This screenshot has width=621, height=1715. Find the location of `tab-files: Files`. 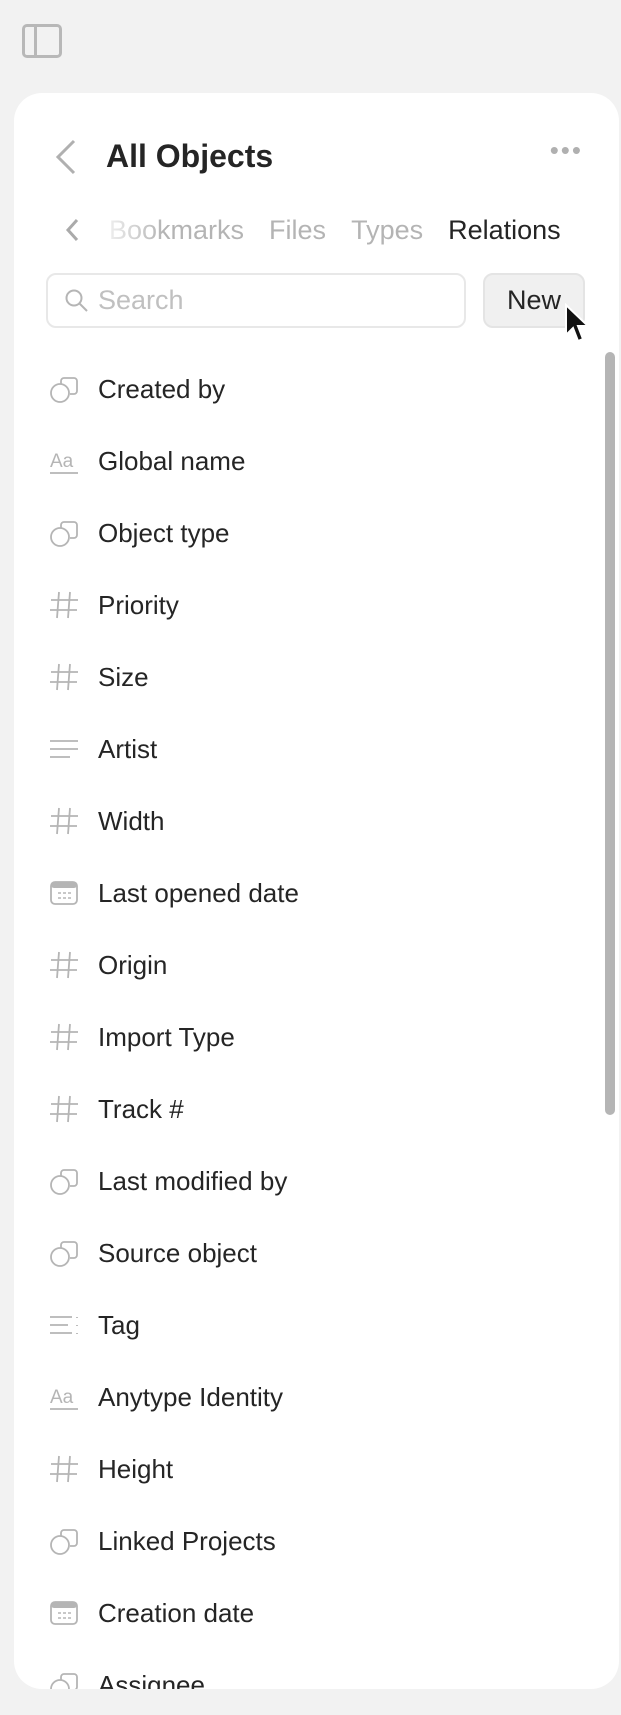

tab-files: Files is located at coordinates (297, 230).